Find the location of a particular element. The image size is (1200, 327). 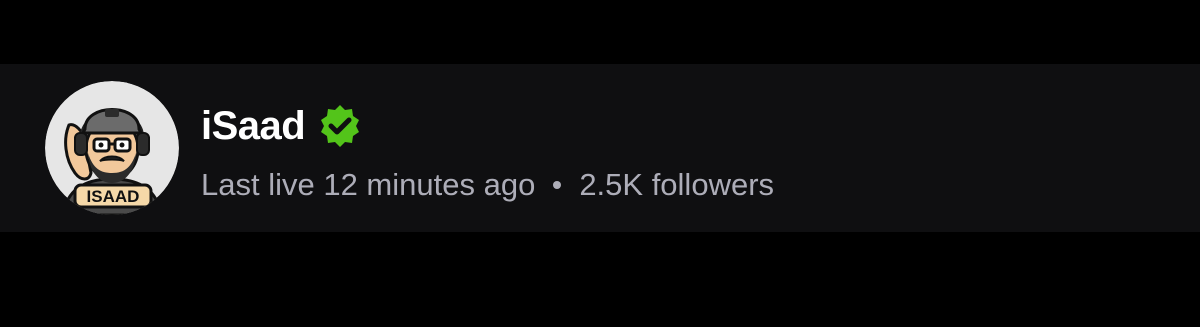

avatar: ISAAD is located at coordinates (112, 148).